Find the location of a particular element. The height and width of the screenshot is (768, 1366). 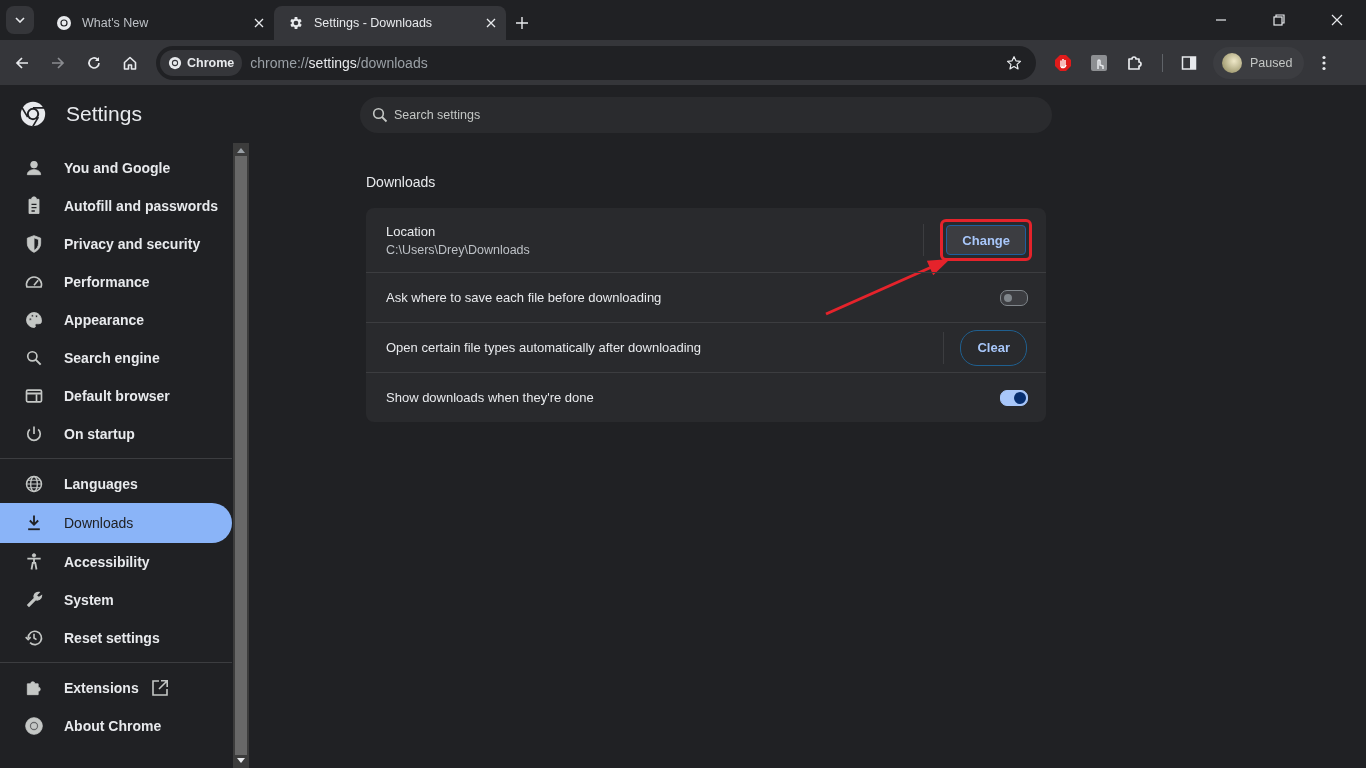

search-field: Search settings is located at coordinates (706, 115).